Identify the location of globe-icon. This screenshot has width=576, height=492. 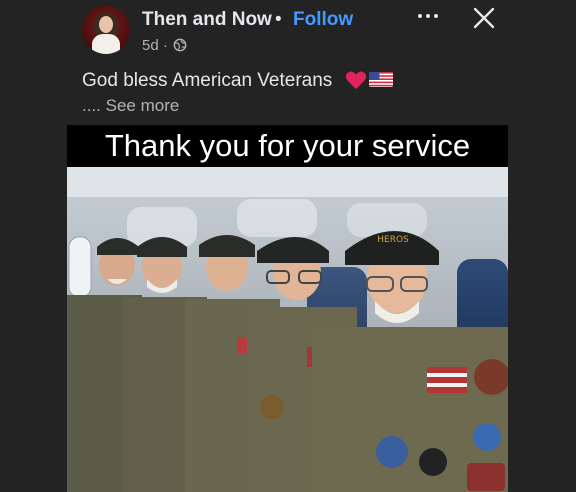
(180, 45).